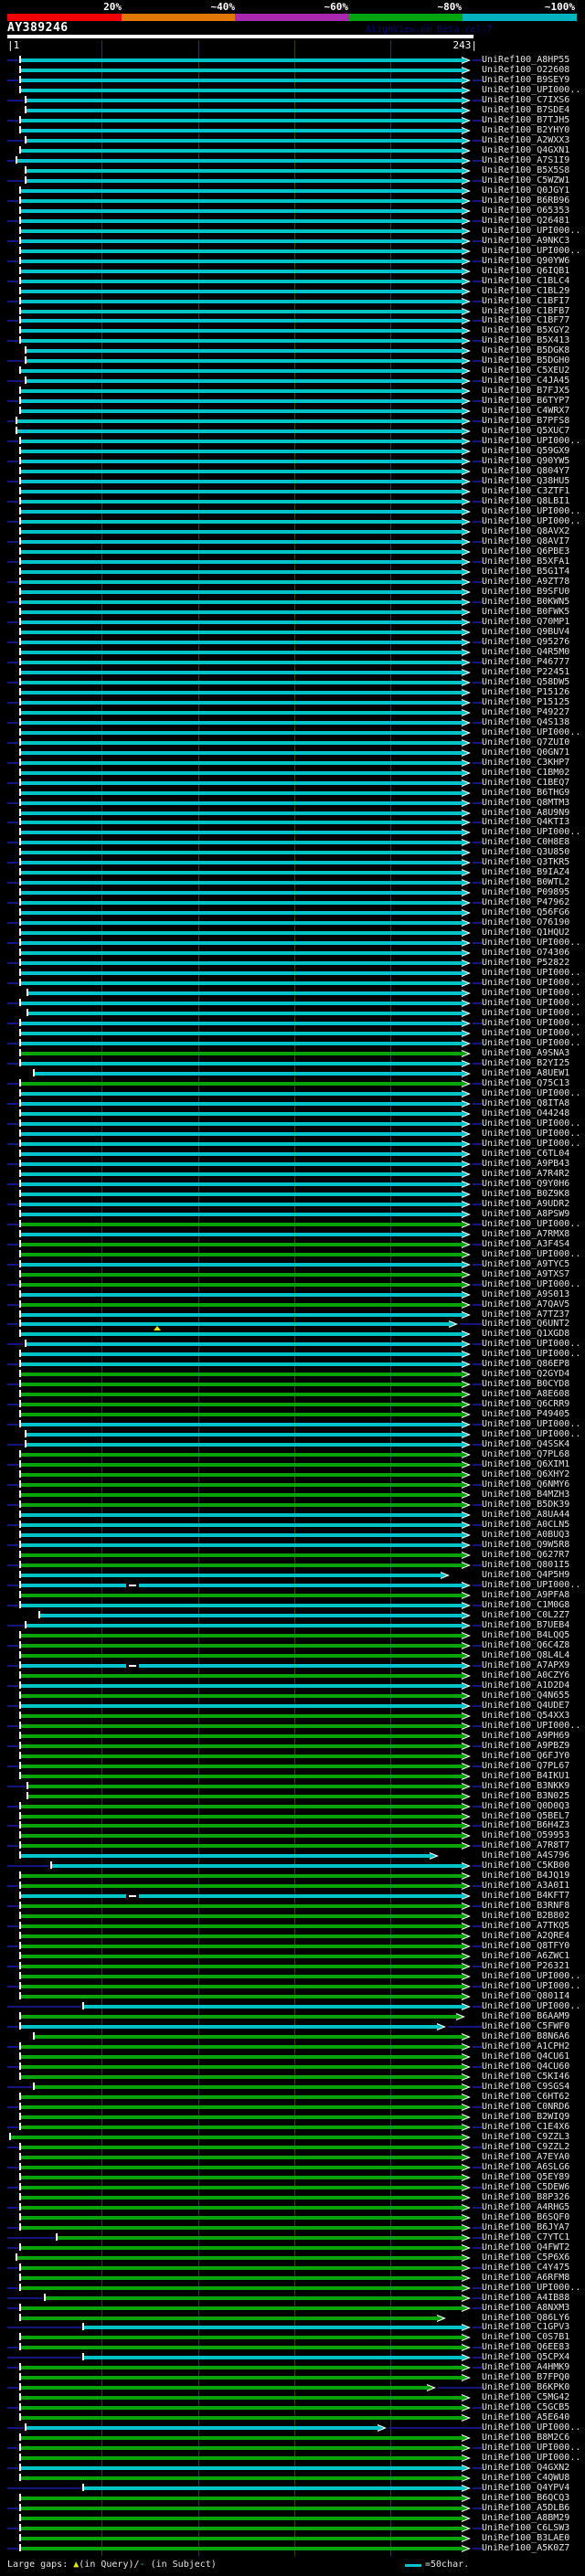 The width and height of the screenshot is (585, 2576). What do you see at coordinates (525, 451) in the screenshot?
I see `hit-accession-label: UniRef100_Q59GX9` at bounding box center [525, 451].